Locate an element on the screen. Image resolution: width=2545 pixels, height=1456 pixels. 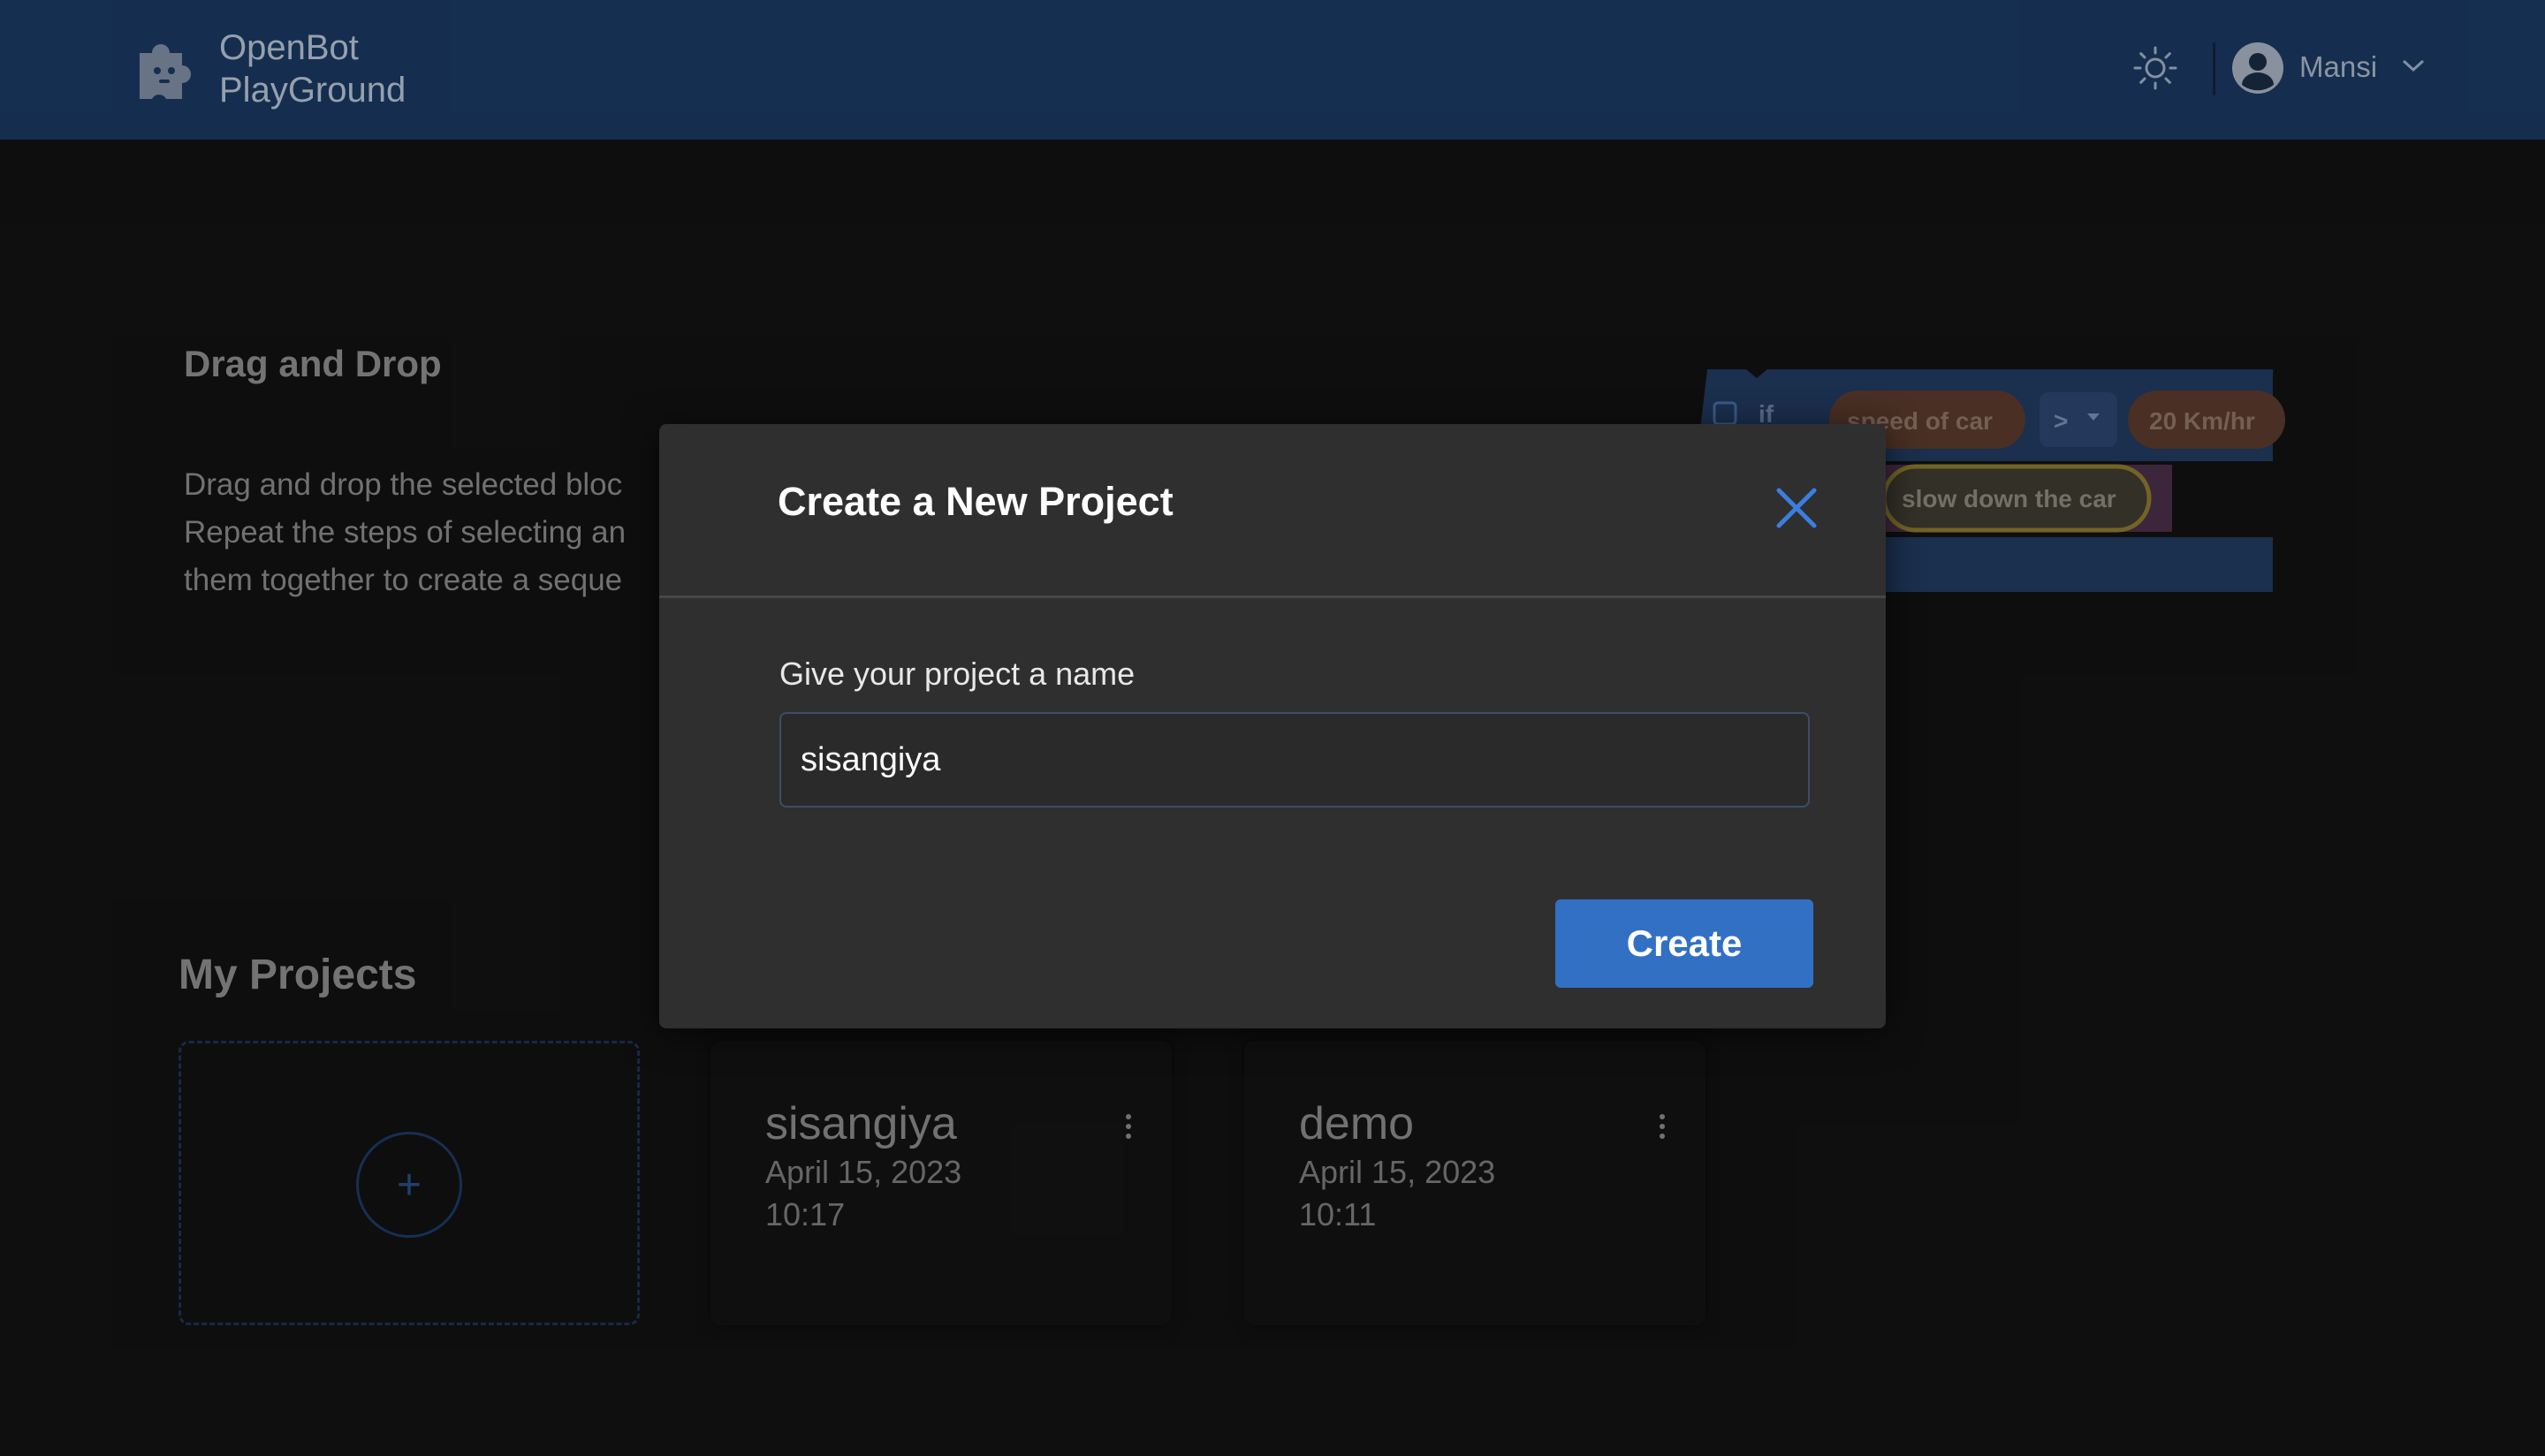
project-name-label: Give your project a name is located at coordinates (957, 674).